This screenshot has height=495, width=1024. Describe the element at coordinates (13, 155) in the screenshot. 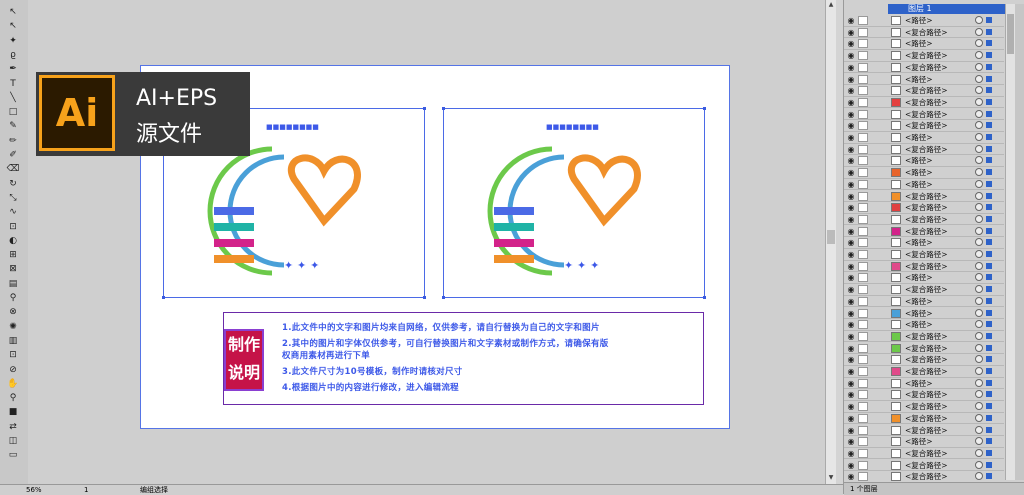

I see `blob-brush-tool-icon: ✐` at that location.